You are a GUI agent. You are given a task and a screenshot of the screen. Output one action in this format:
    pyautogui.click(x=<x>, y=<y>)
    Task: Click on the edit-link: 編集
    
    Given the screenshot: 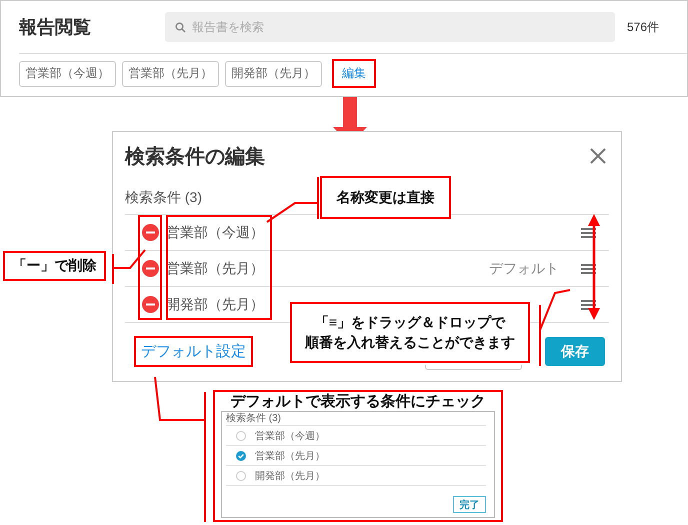 What is the action you would take?
    pyautogui.click(x=354, y=73)
    